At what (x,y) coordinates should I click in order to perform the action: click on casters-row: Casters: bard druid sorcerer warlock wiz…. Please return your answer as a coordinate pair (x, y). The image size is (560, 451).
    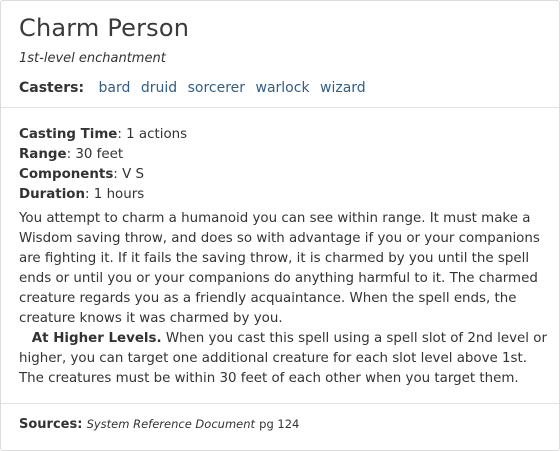
    Looking at the image, I should click on (192, 88).